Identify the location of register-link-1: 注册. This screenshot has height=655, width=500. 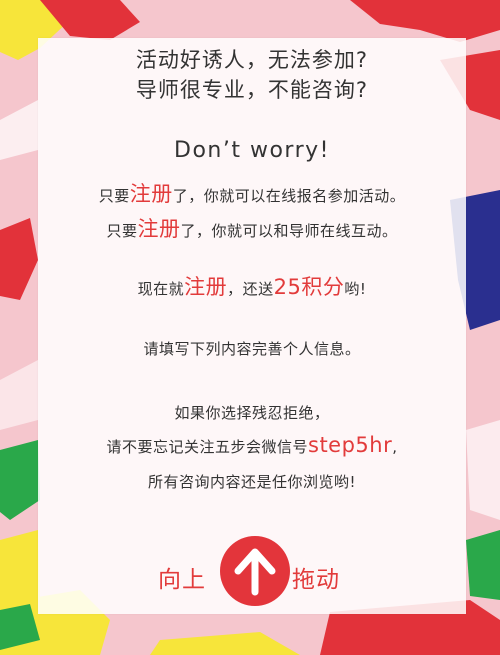
(151, 194).